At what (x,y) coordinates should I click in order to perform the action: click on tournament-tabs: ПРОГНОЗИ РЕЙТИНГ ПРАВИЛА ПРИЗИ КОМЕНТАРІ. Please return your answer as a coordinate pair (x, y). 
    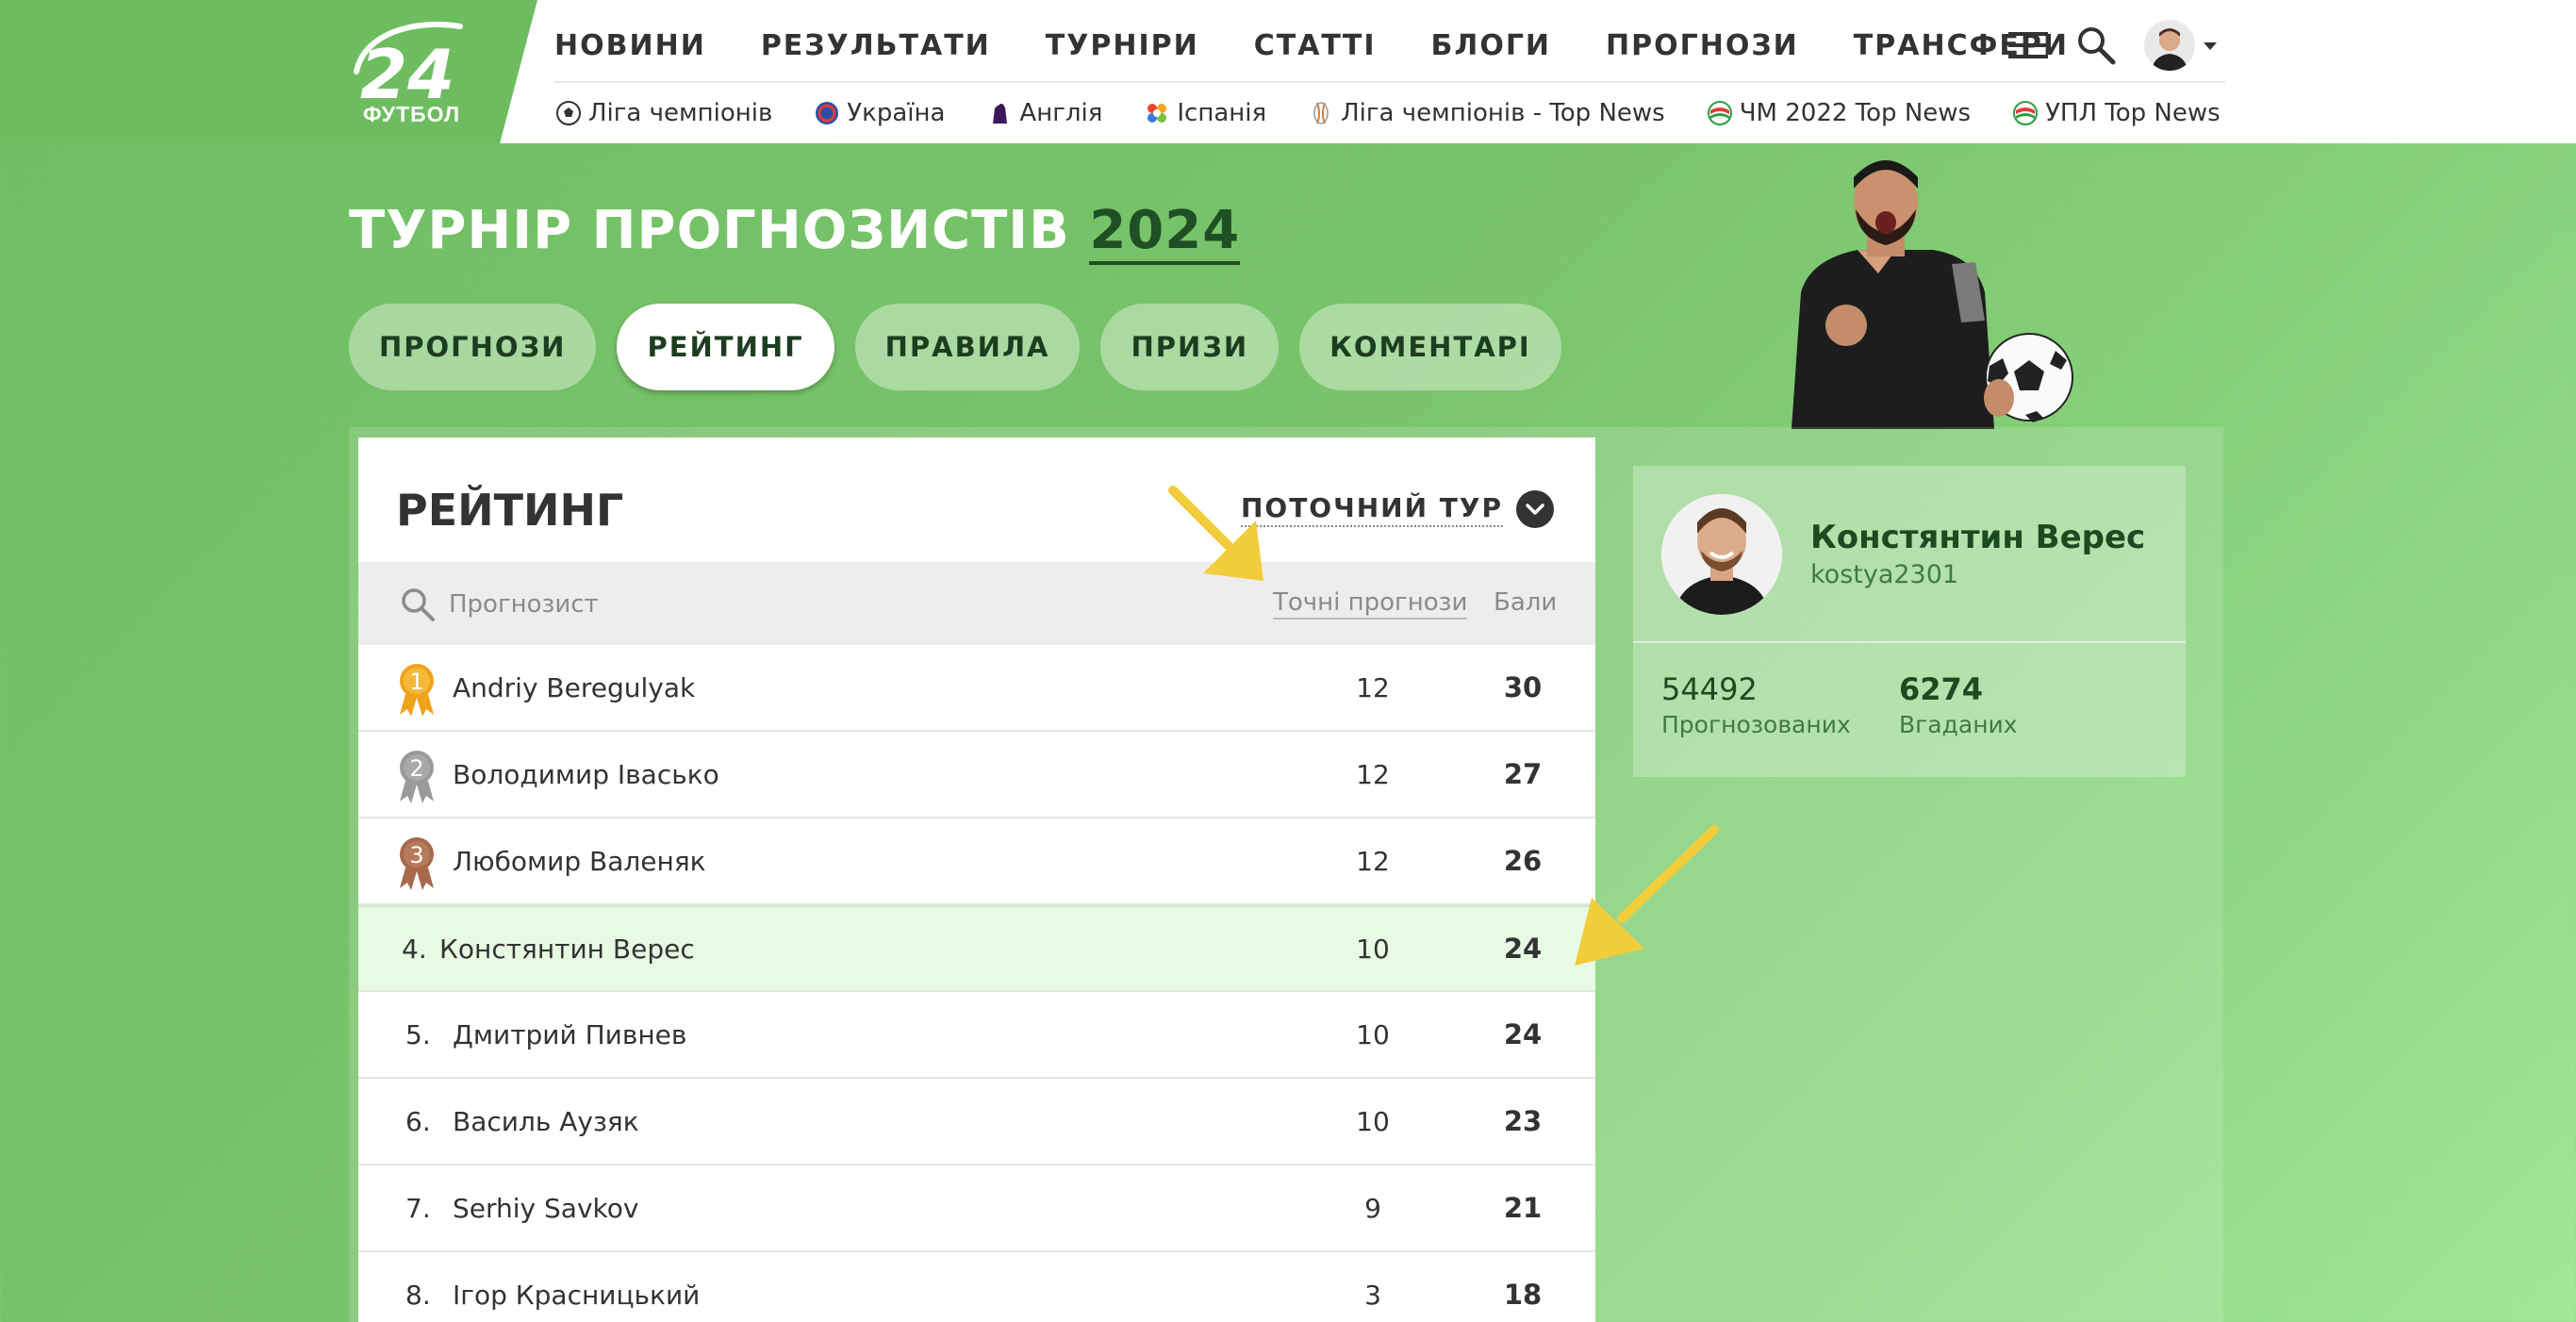
    Looking at the image, I should click on (965, 347).